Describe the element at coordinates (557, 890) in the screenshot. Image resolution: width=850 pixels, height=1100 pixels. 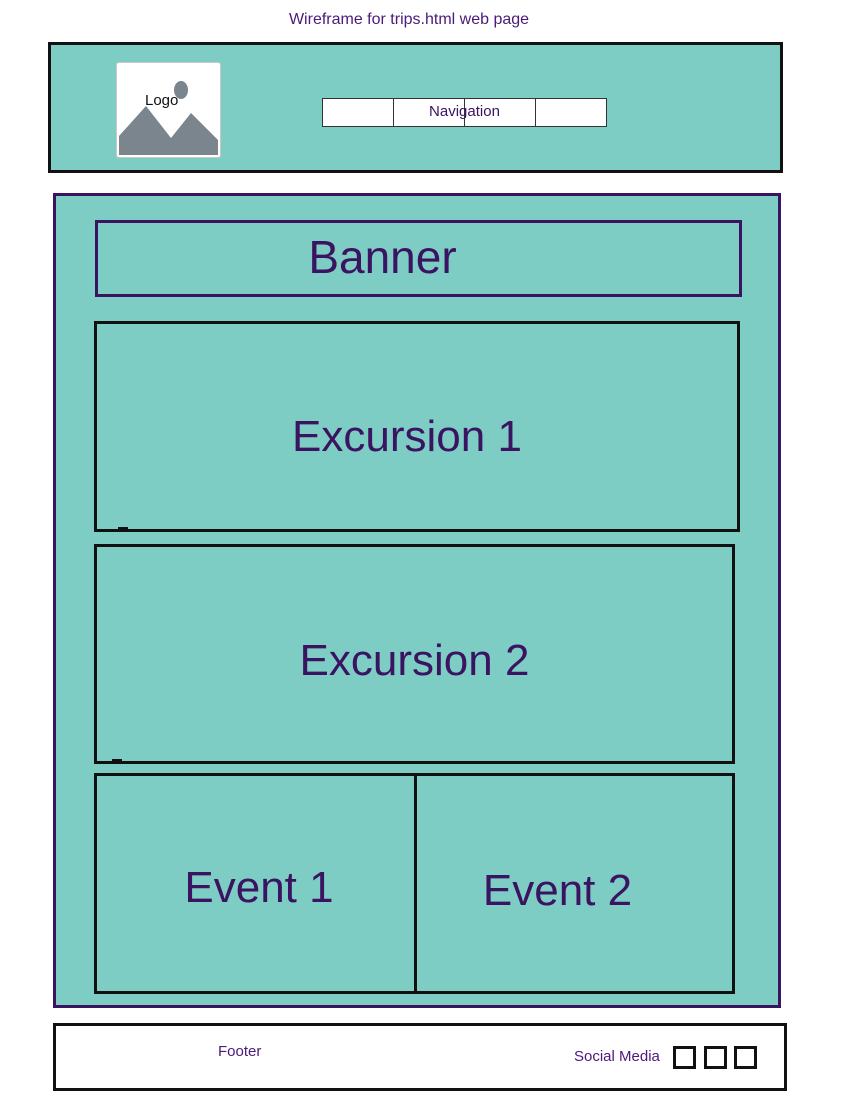
I see `event-label: Event 2` at that location.